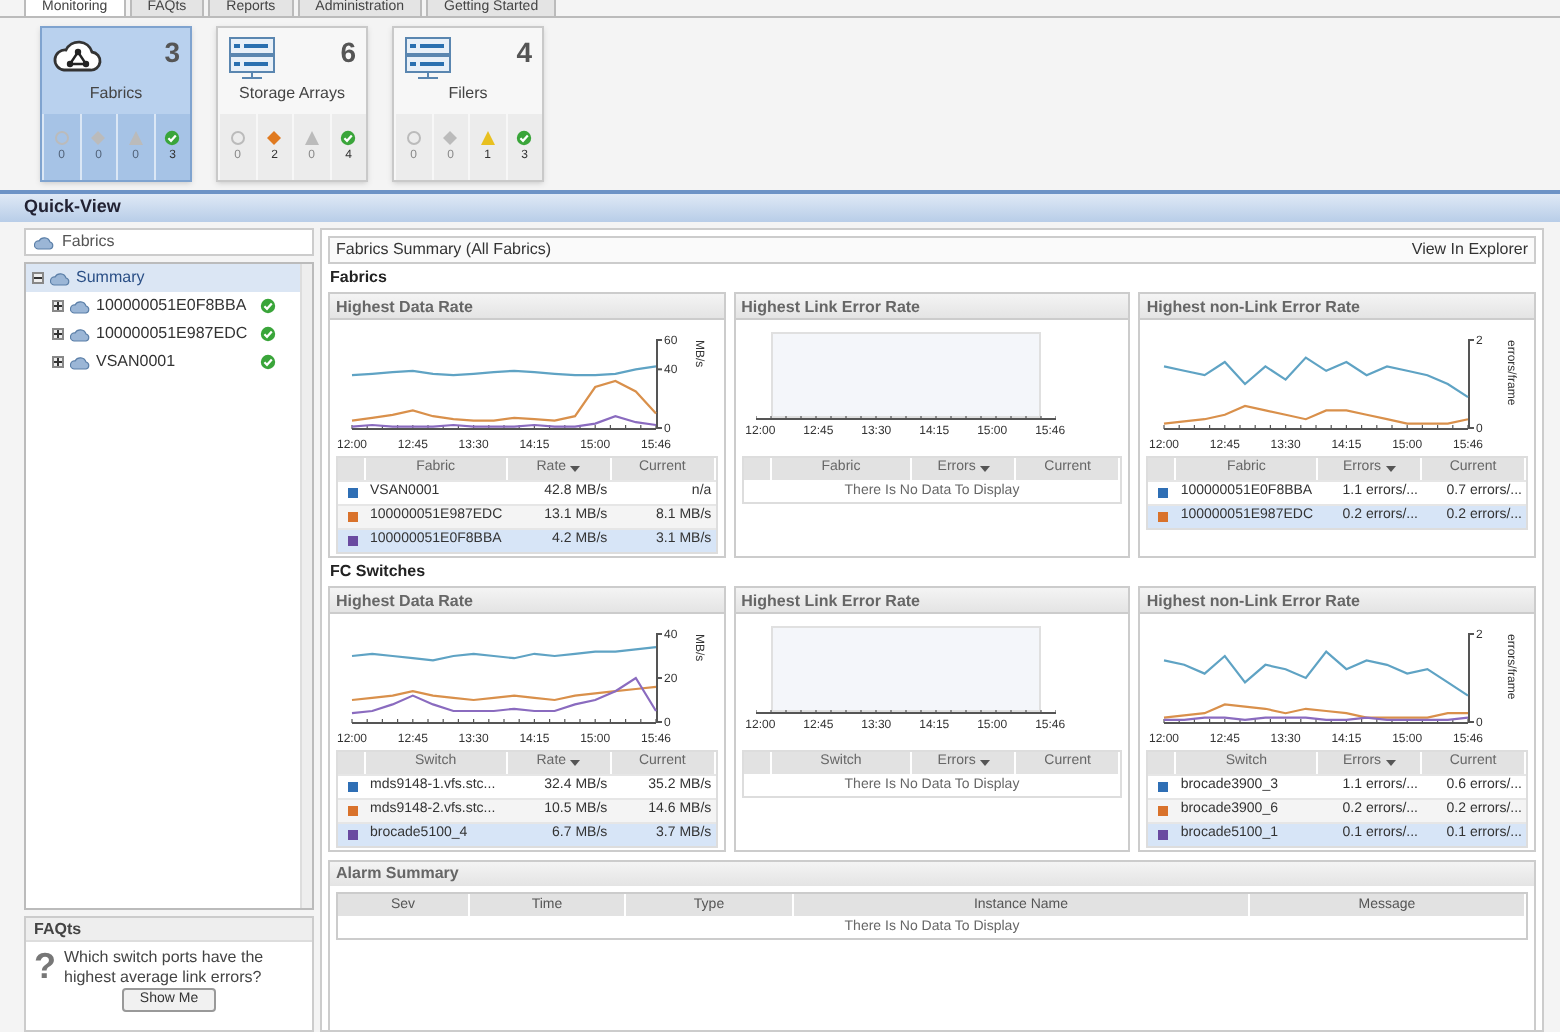 The width and height of the screenshot is (1560, 1032). I want to click on section-label: FC Switches, so click(378, 572).